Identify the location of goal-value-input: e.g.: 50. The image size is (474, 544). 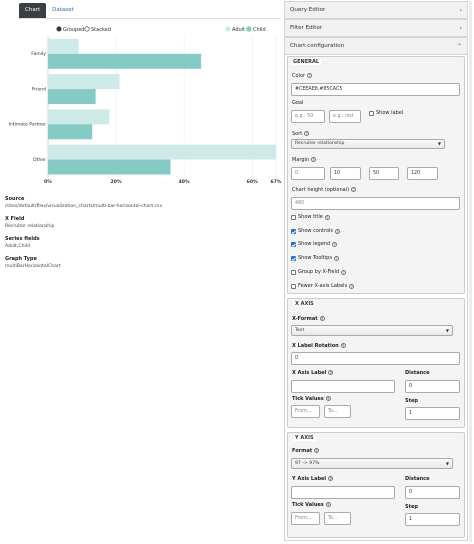
(308, 116).